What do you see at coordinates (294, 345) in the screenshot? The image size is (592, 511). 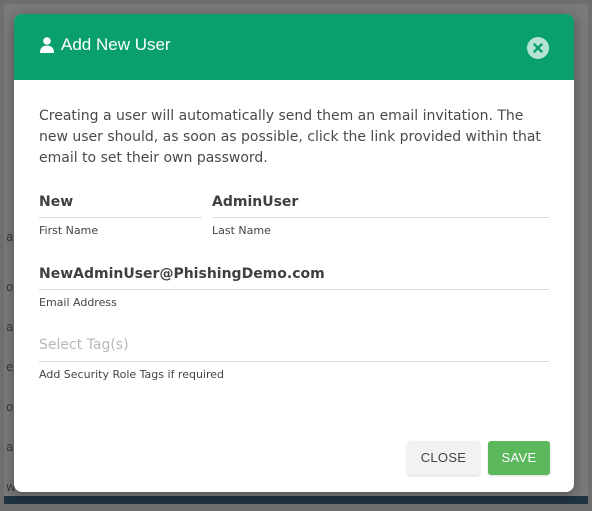 I see `tags-select: Select Tag(s)` at bounding box center [294, 345].